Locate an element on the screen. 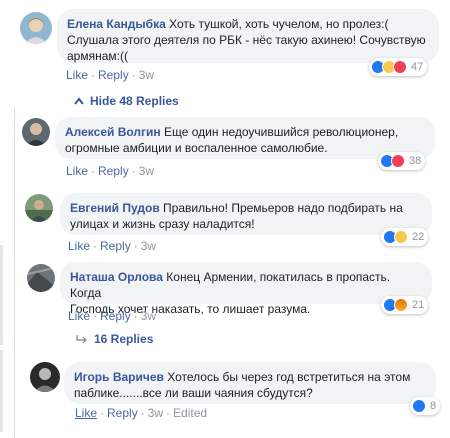 Image resolution: width=450 pixels, height=438 pixels. like-reaction-icon is located at coordinates (419, 406).